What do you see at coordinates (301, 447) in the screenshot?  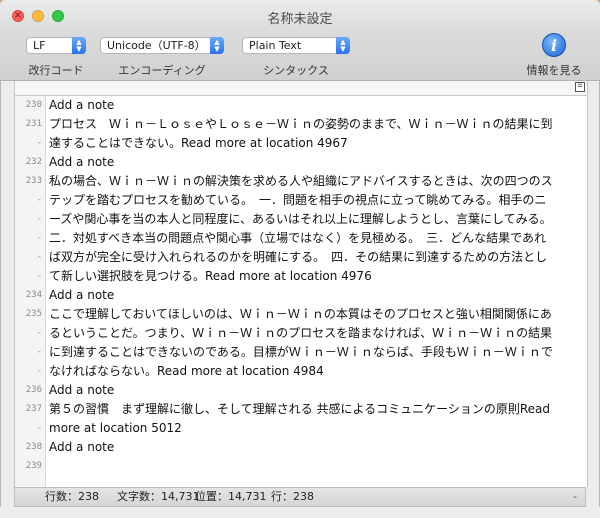 I see `editor-row: 238 Add a note` at bounding box center [301, 447].